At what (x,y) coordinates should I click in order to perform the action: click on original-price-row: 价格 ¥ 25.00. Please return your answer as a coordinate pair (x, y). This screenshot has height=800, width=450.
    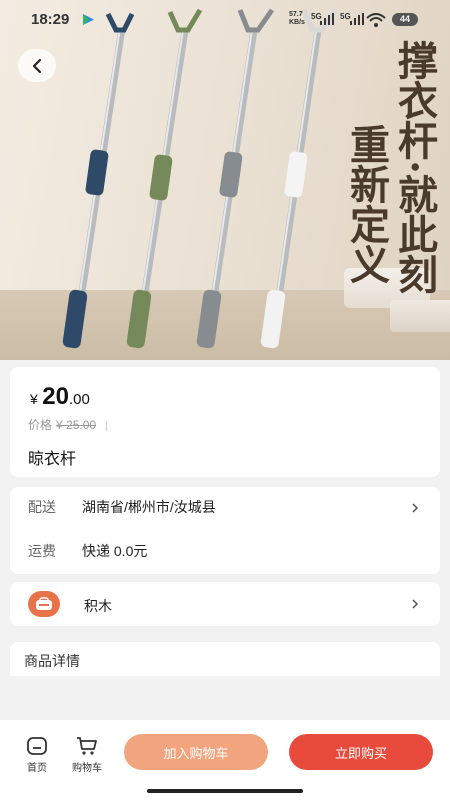
    Looking at the image, I should click on (68, 424).